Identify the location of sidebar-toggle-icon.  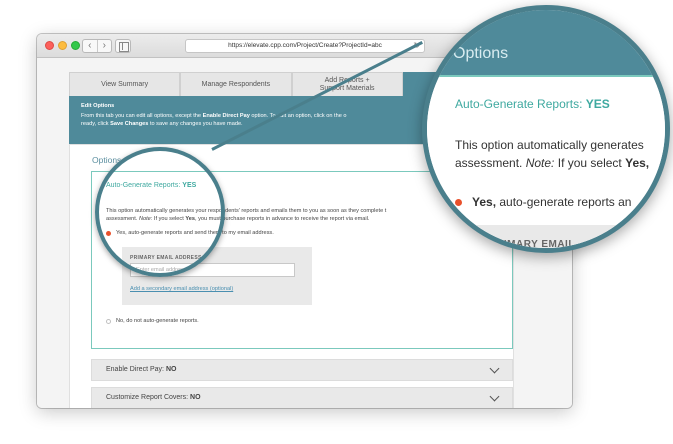
(123, 46).